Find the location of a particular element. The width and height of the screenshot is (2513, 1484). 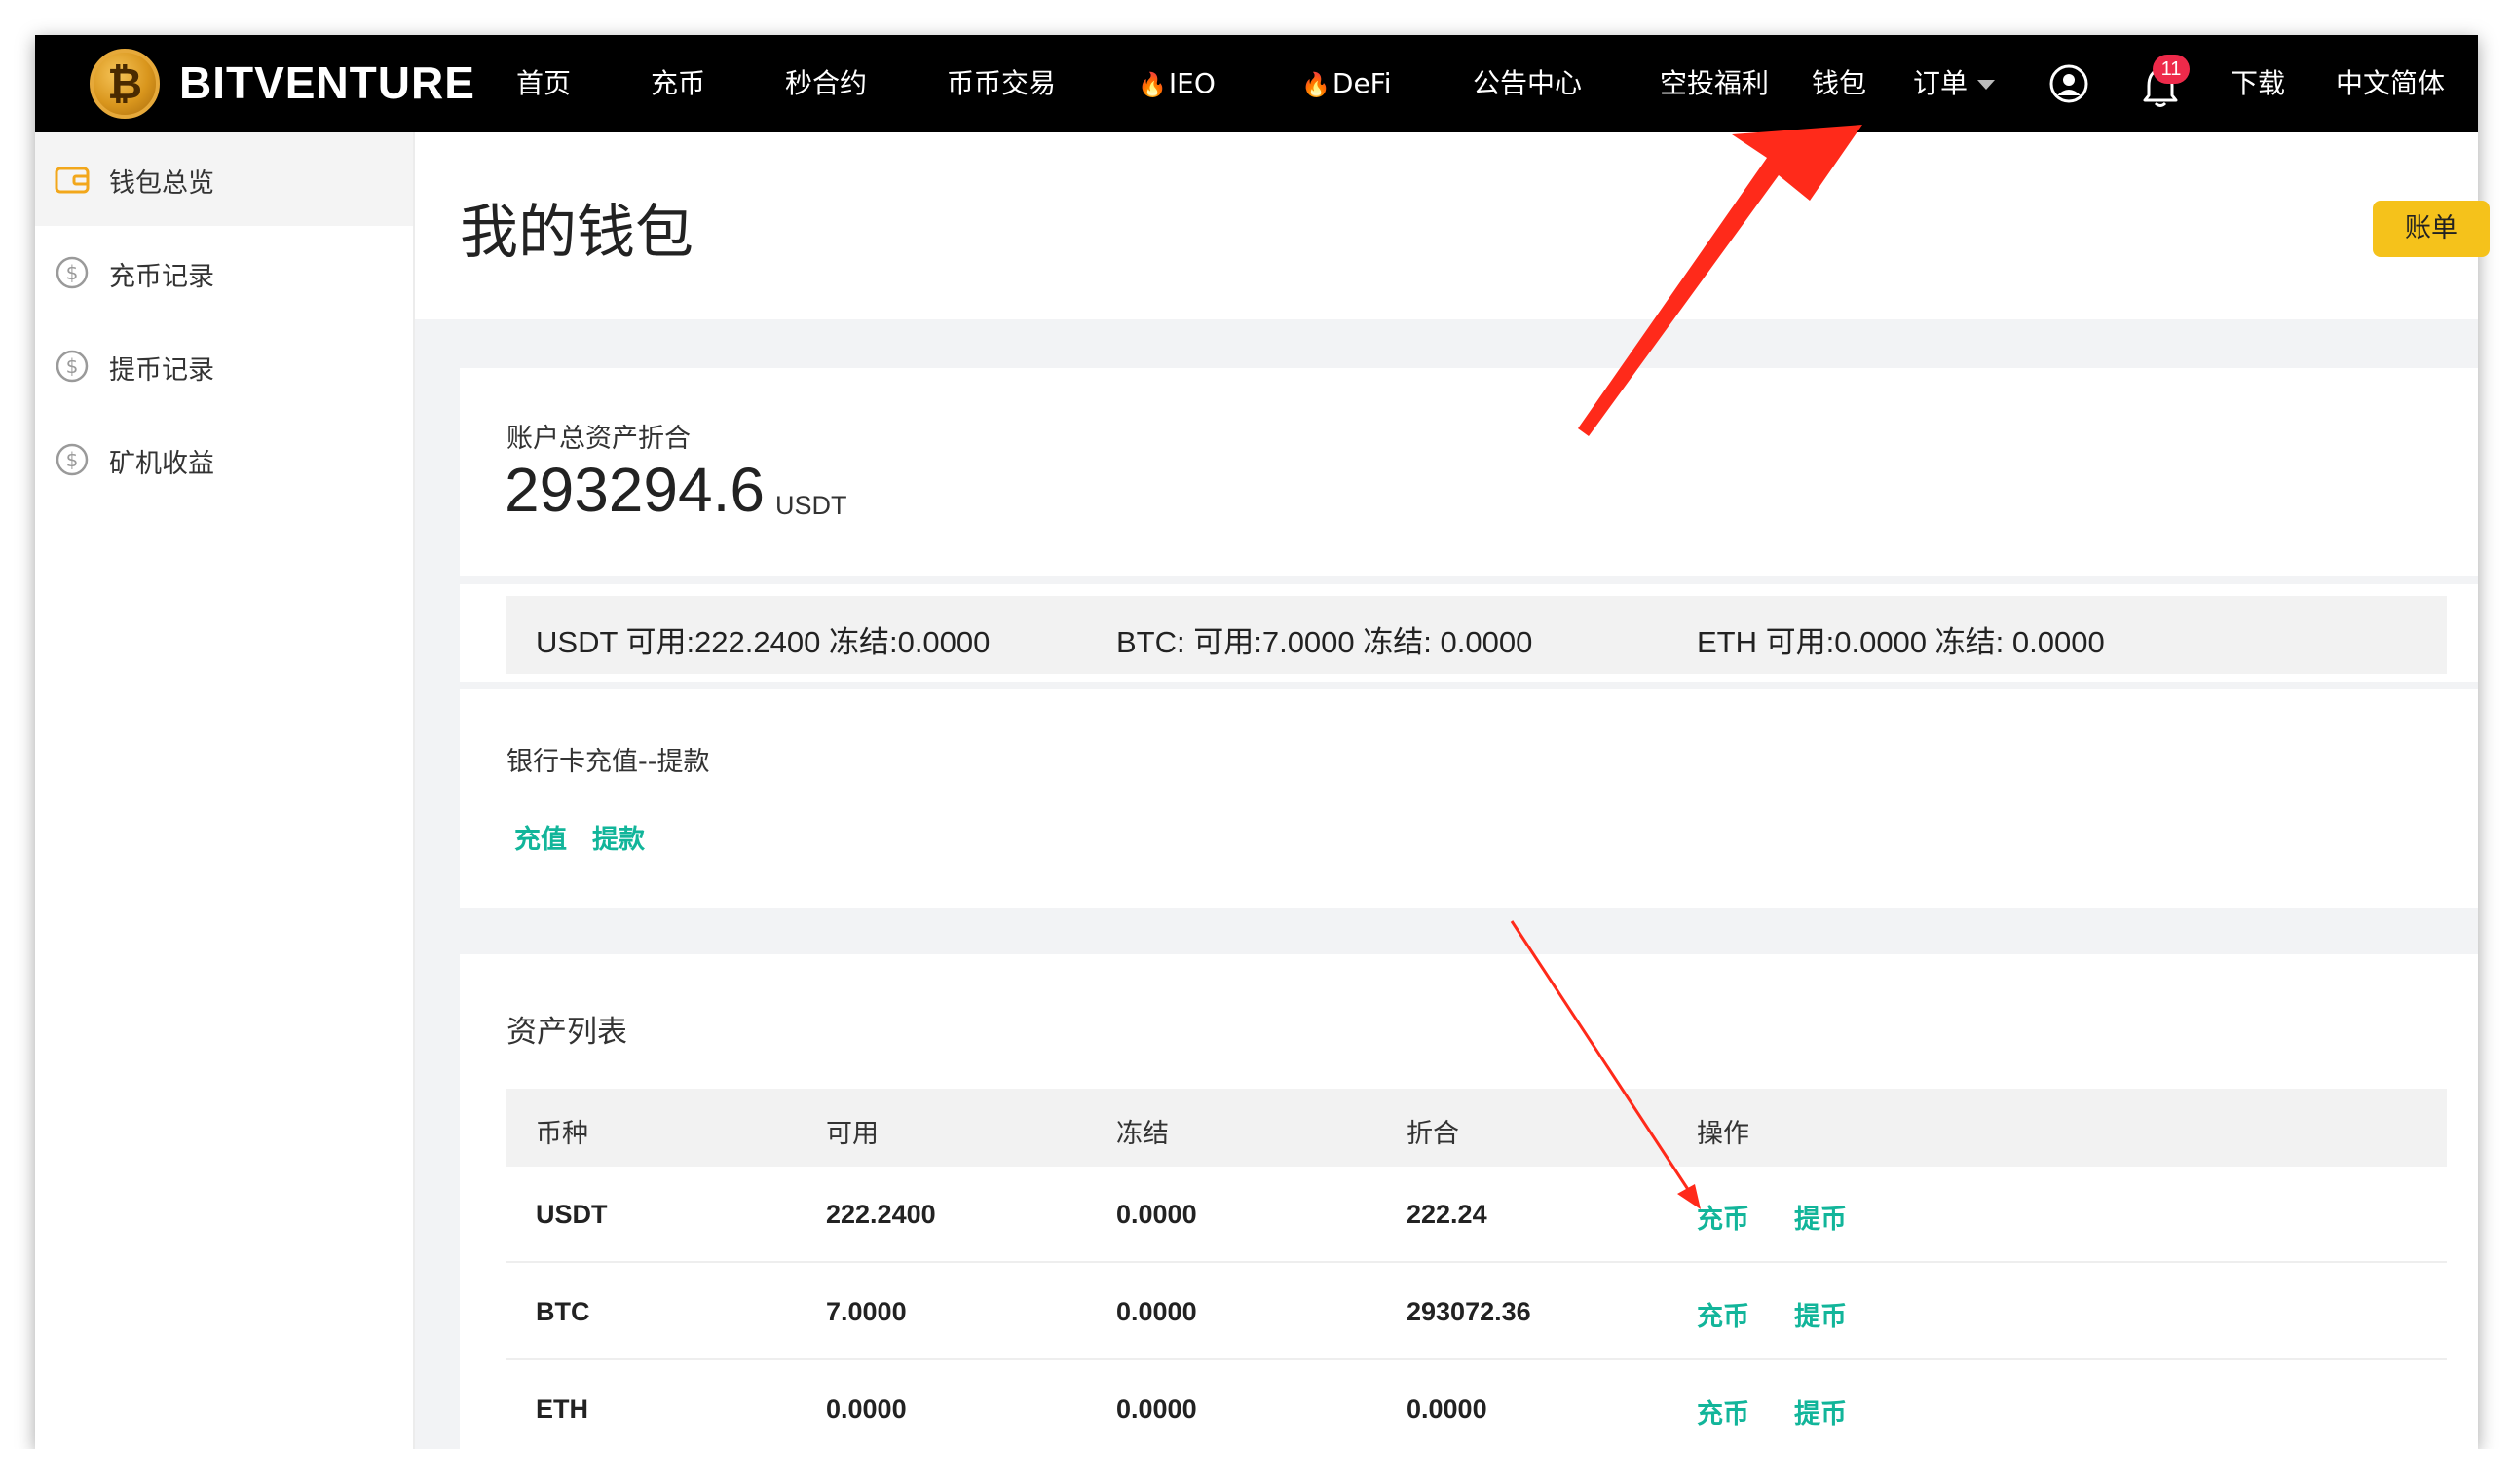

nav-wallet: 钱包 is located at coordinates (1839, 83).